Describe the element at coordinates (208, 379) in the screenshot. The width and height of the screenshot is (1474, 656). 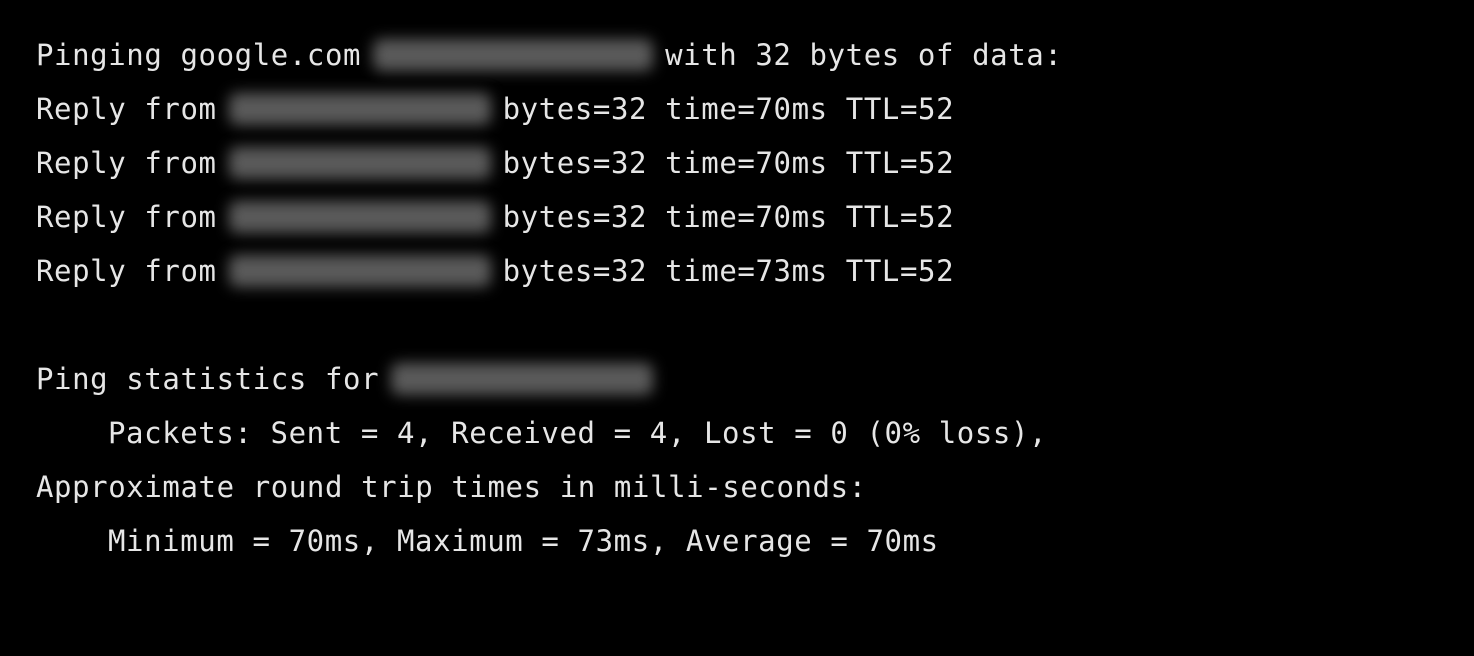
I see `stats-header-prefix: Ping statistics for` at that location.